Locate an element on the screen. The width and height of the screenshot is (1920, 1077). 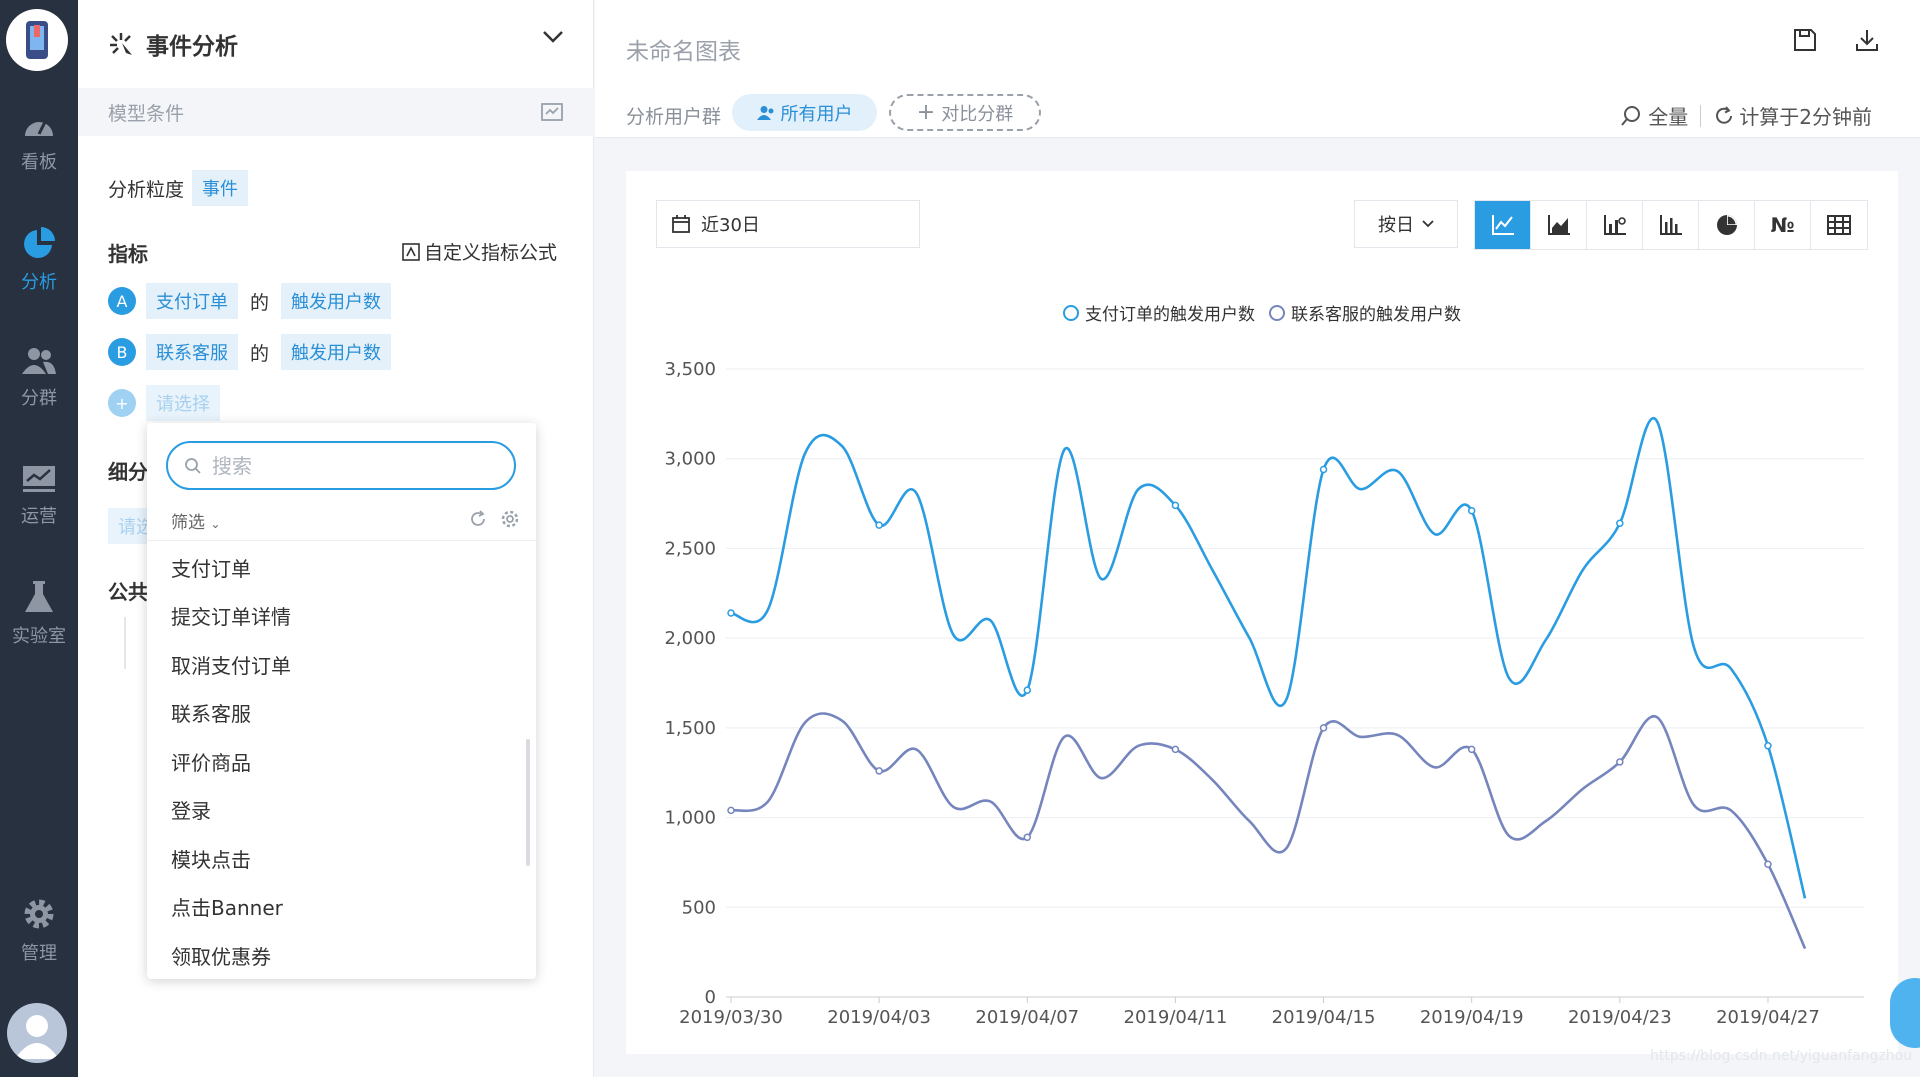
flask-icon is located at coordinates (39, 596).